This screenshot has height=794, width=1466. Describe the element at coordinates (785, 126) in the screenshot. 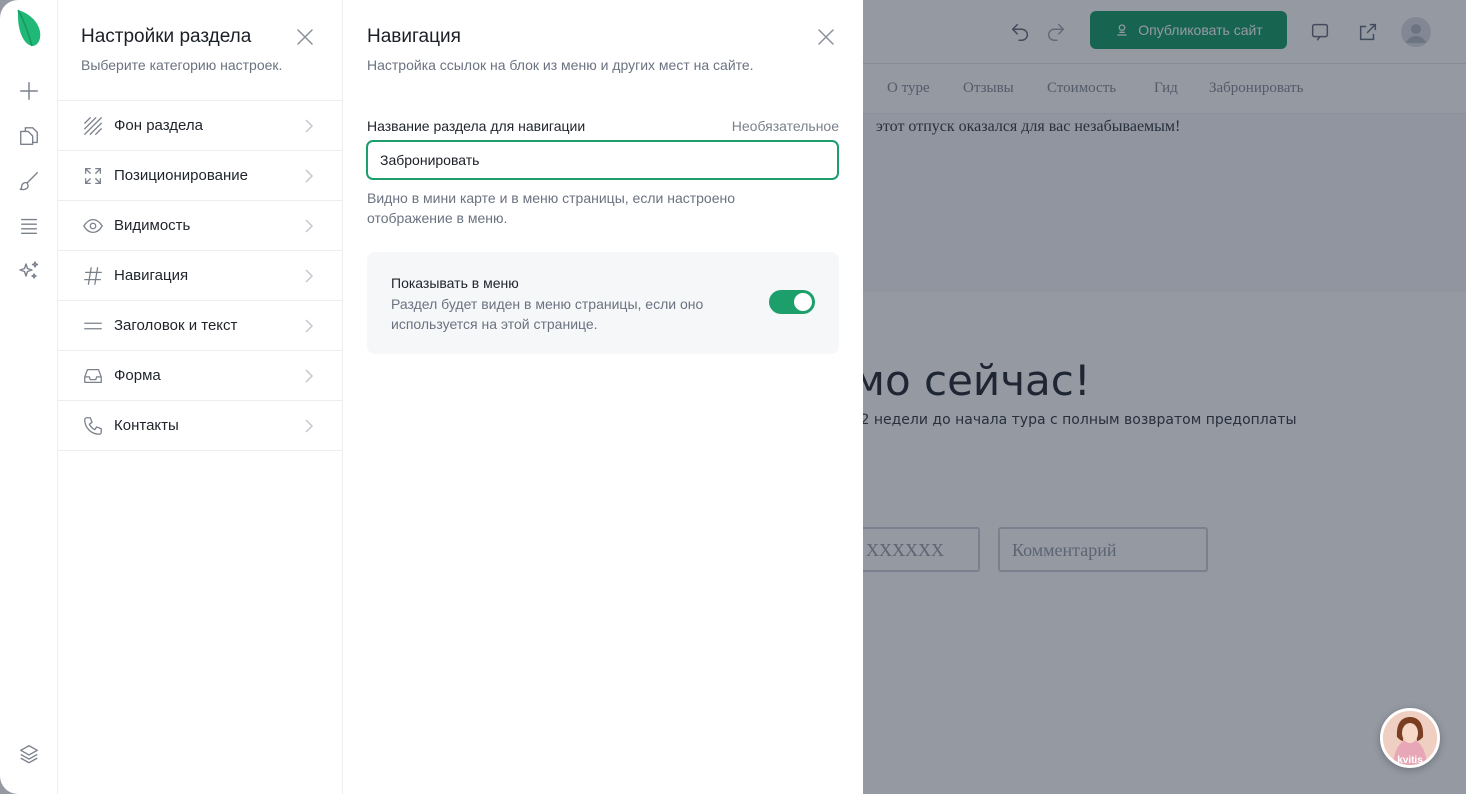

I see `nav-name-optional-hint: Необязательное` at that location.